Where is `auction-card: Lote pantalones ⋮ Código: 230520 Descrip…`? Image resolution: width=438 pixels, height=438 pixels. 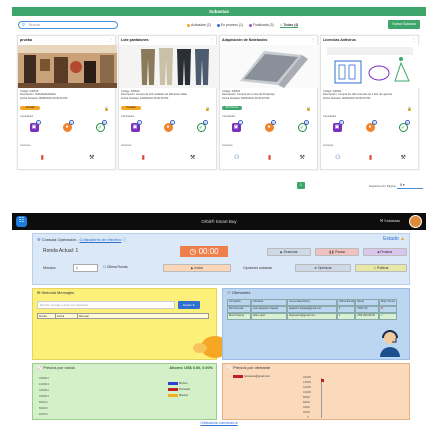 auction-card: Lote pantalones ⋮ Código: 230520 Descrip… is located at coordinates (168, 102).